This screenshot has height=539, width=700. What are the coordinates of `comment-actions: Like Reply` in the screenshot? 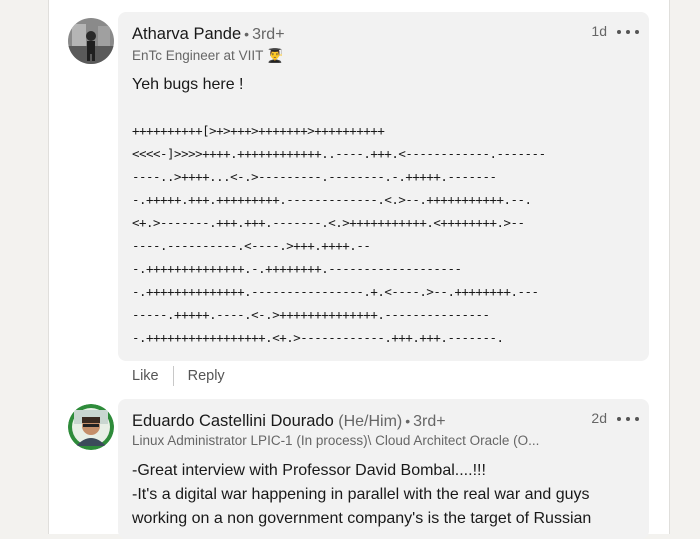 It's located at (178, 376).